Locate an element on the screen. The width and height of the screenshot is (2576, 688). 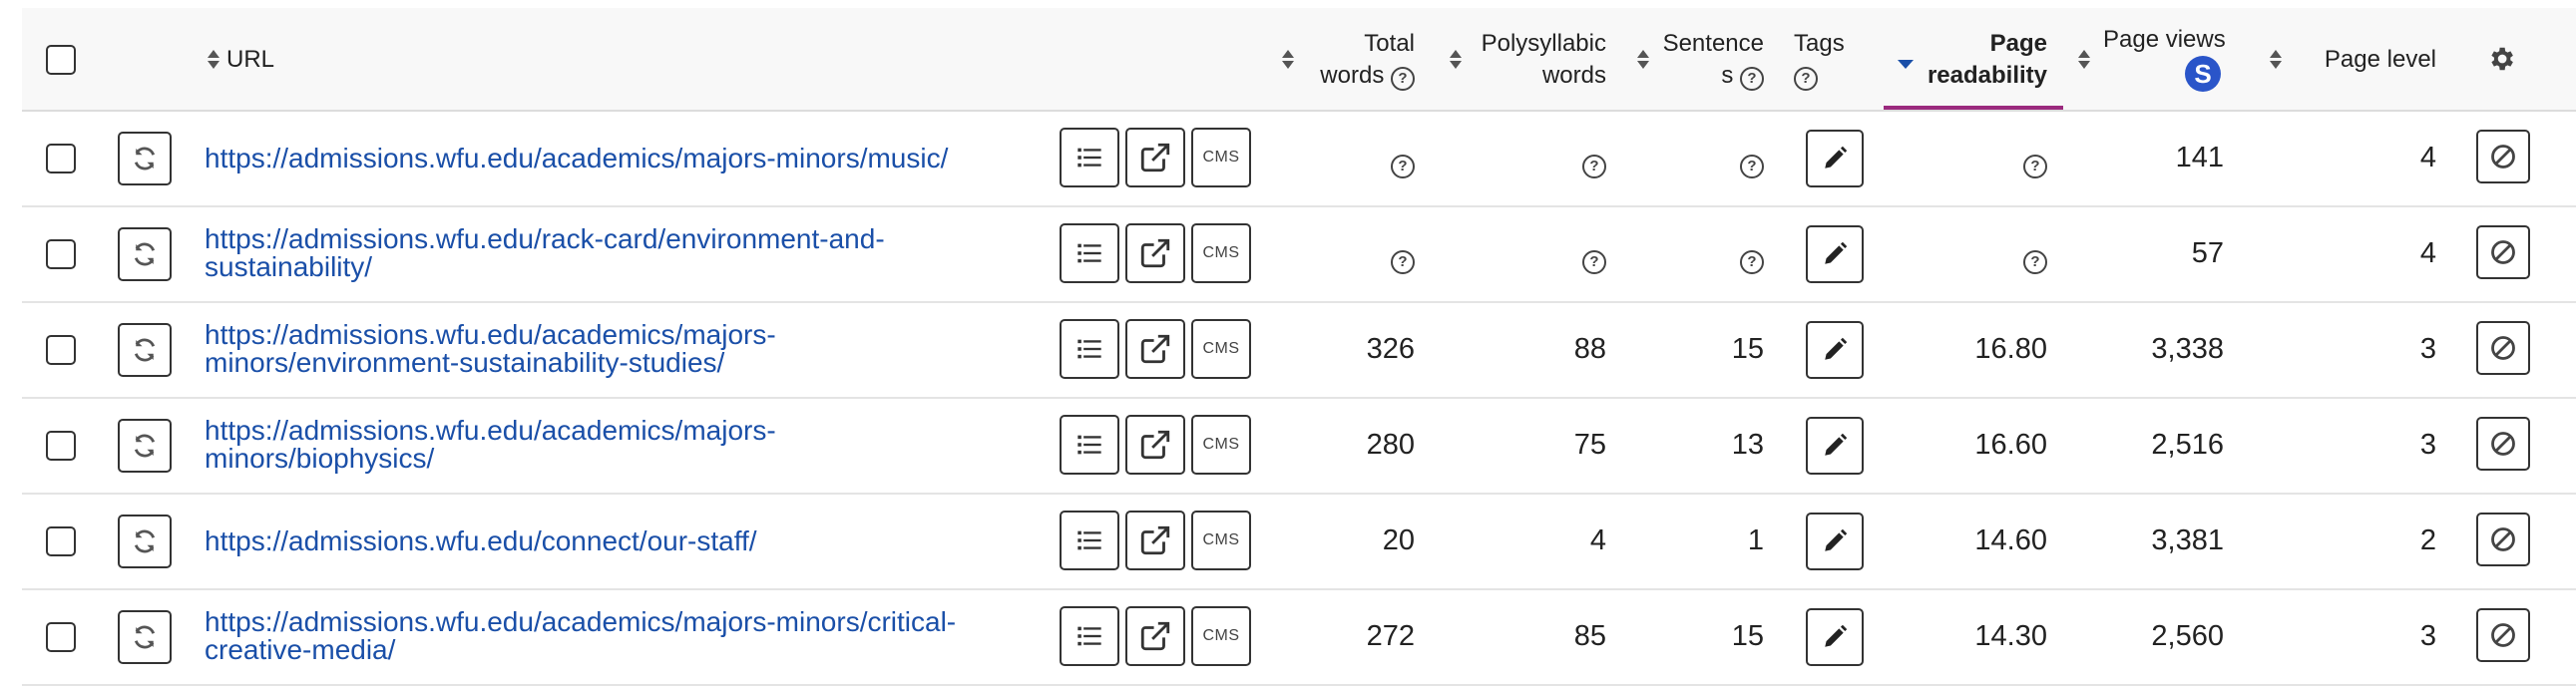
refresh-icon is located at coordinates (145, 254).